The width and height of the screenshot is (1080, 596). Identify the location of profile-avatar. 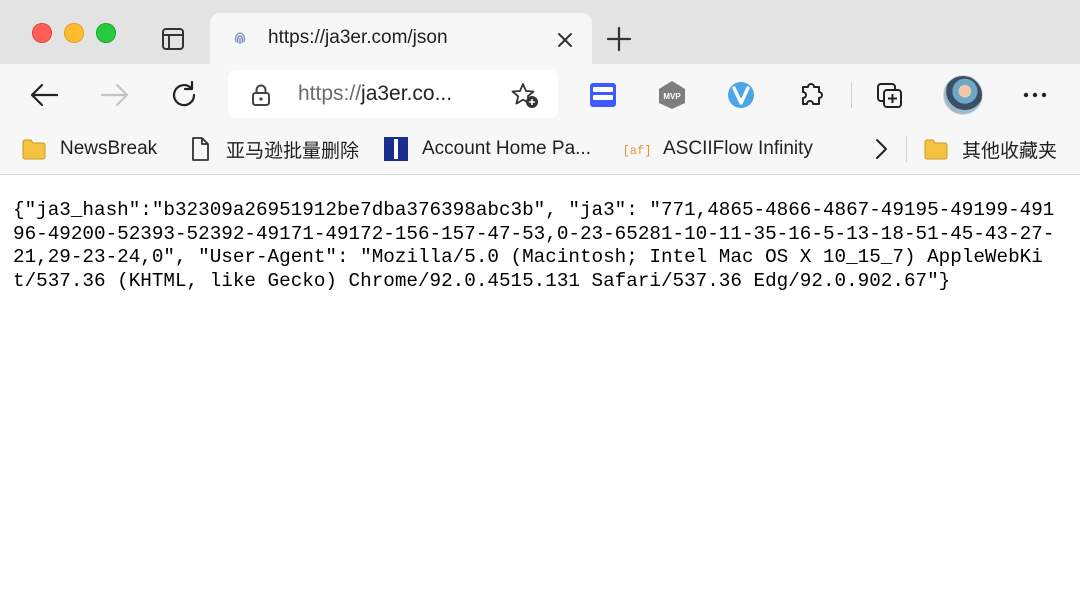
(963, 95).